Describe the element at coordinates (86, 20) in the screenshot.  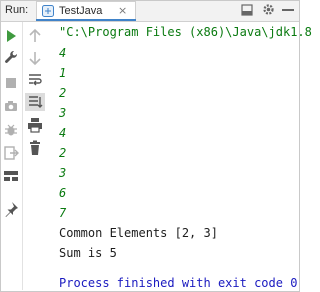
I see `active-tab-indicator` at that location.